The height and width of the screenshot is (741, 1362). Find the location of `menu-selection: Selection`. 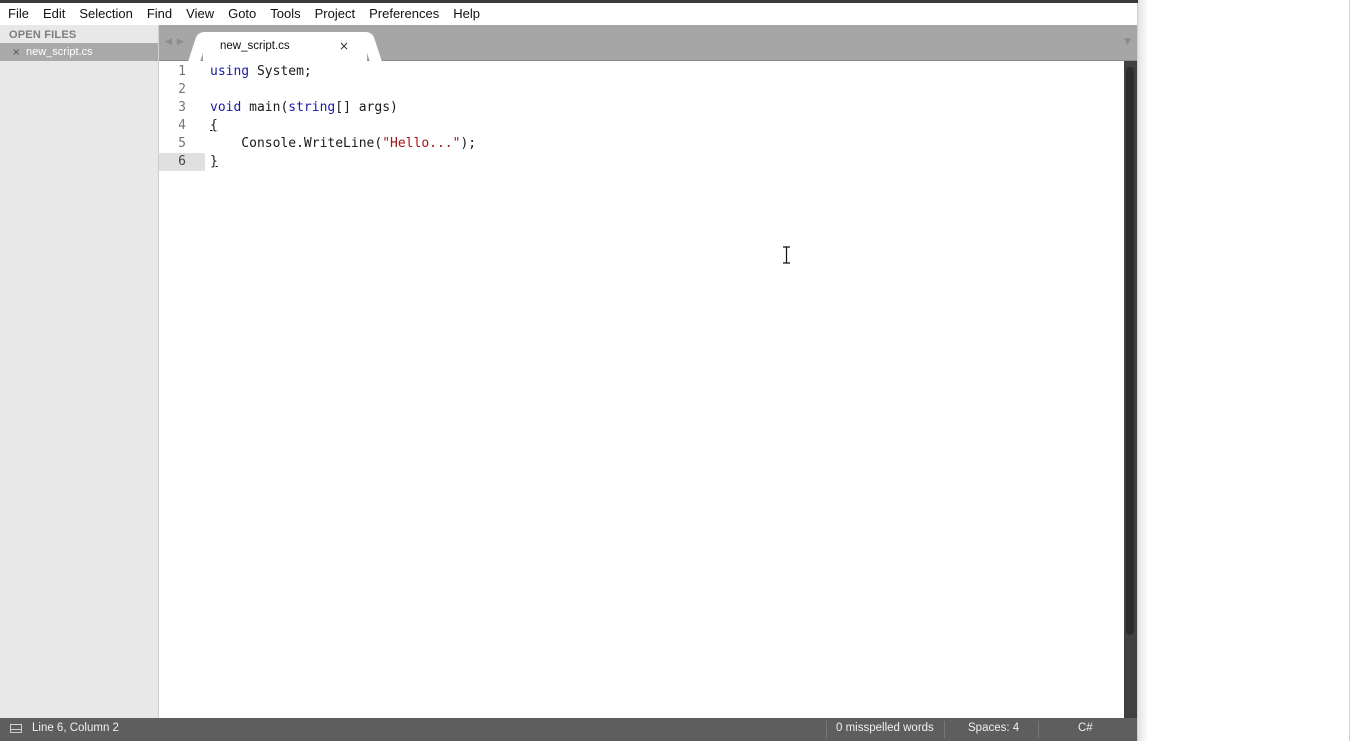

menu-selection: Selection is located at coordinates (105, 14).